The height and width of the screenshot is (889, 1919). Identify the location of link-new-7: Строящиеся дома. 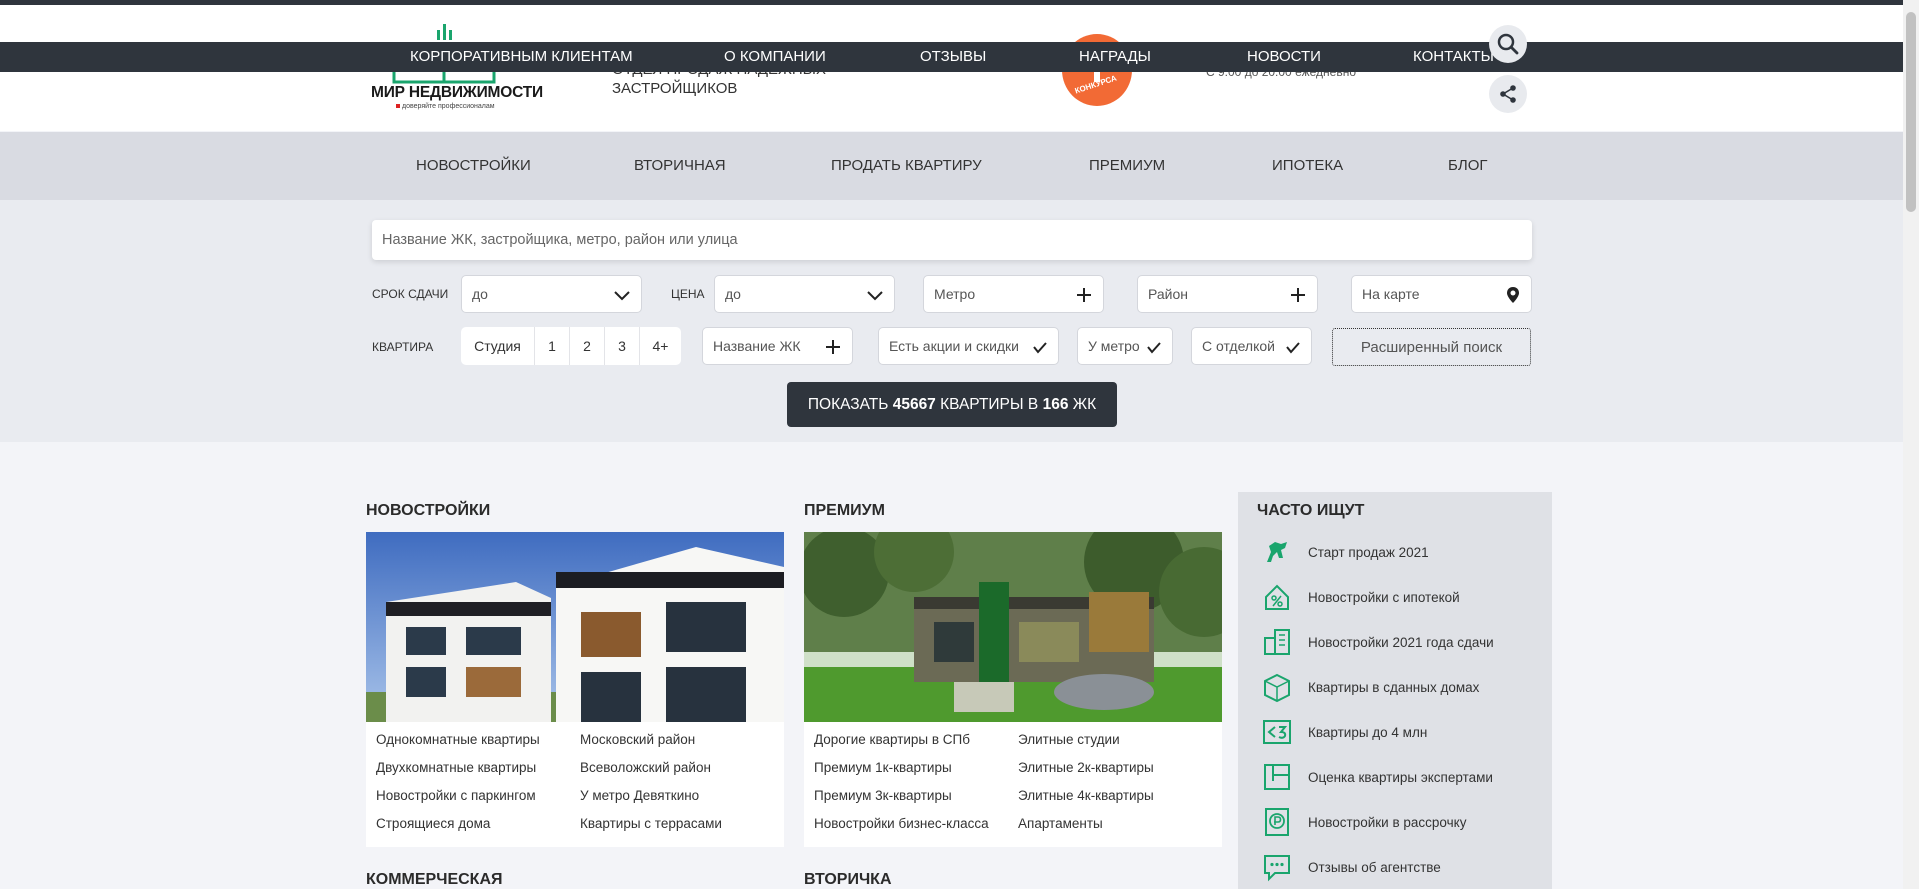
(478, 823).